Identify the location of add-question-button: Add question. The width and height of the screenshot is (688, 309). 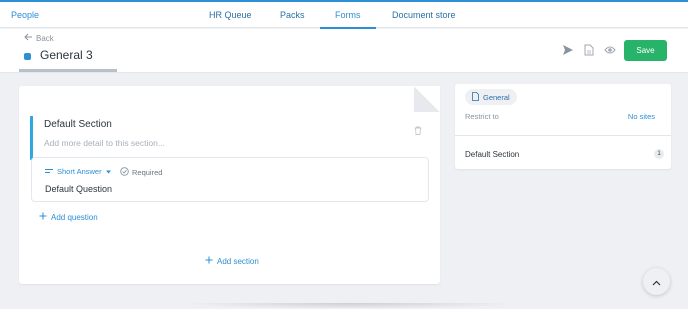
(68, 217).